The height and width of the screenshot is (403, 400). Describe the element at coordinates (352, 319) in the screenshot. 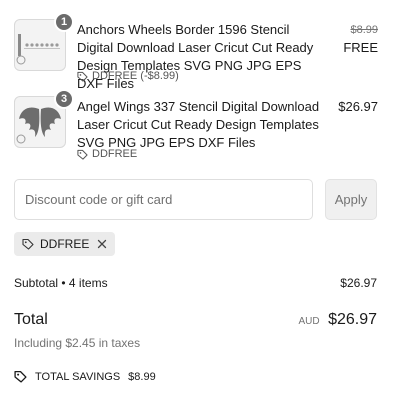

I see `total-value: $26.97` at that location.